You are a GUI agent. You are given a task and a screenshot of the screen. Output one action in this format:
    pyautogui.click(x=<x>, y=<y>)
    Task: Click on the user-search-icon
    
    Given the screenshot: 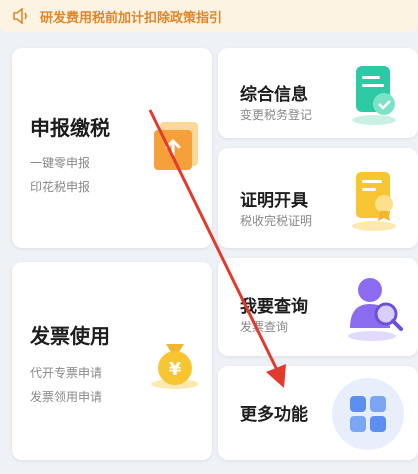 What is the action you would take?
    pyautogui.click(x=375, y=309)
    